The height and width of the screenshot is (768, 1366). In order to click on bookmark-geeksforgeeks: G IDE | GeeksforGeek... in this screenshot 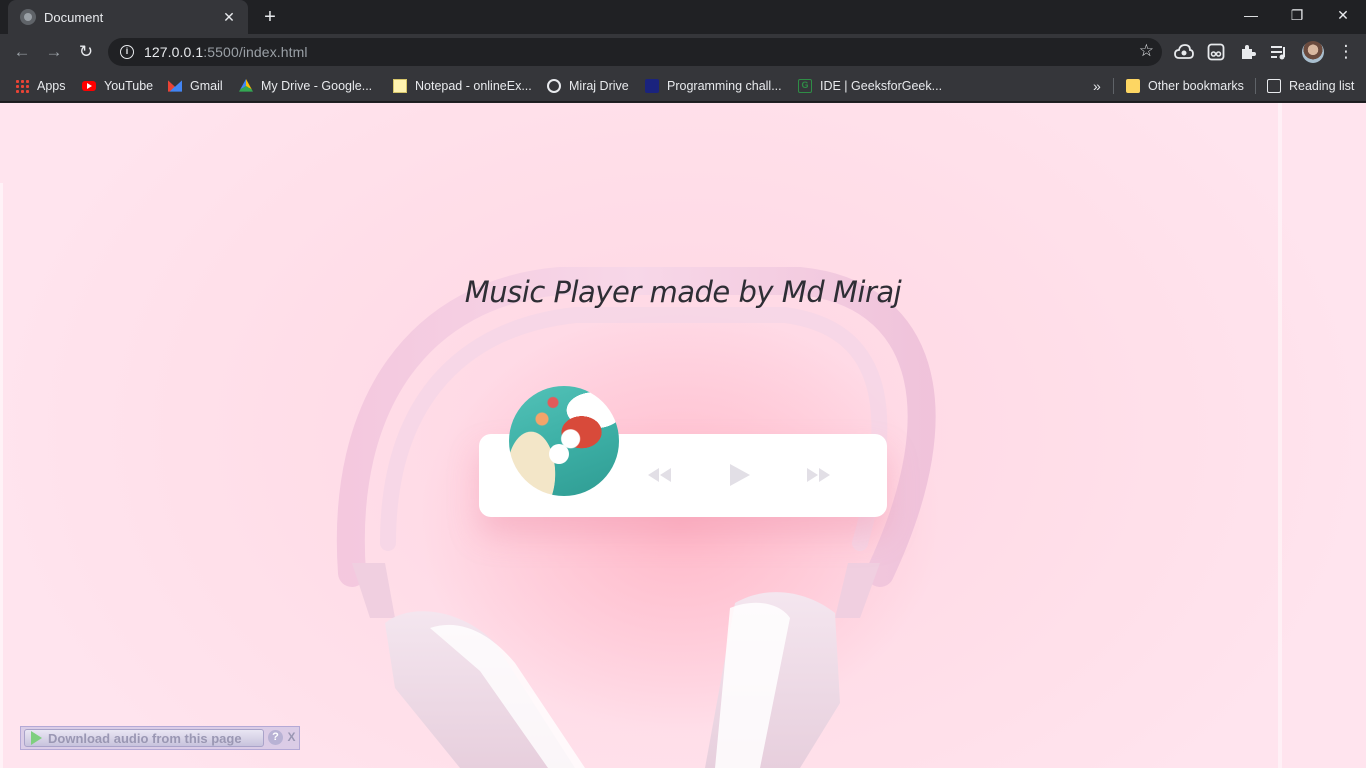, I will do `click(870, 86)`.